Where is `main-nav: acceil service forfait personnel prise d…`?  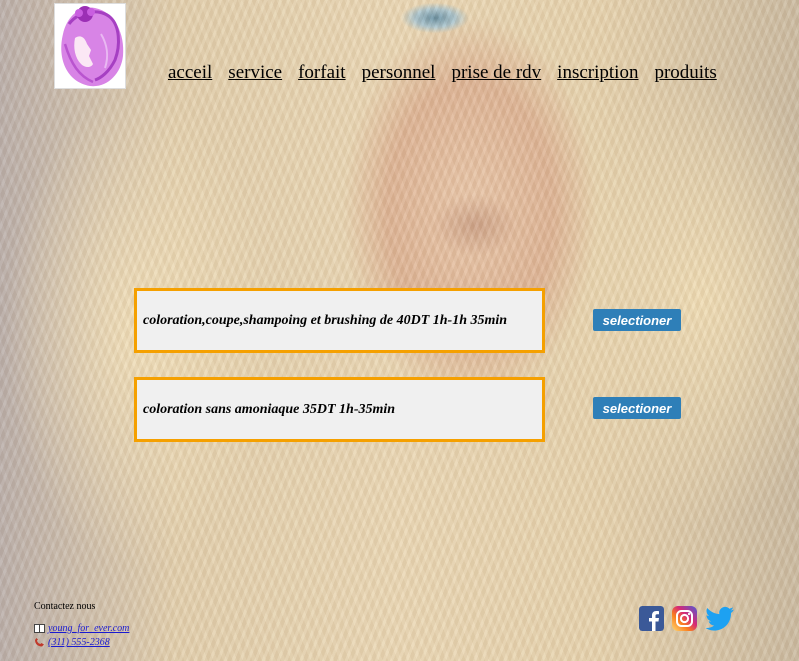 main-nav: acceil service forfait personnel prise d… is located at coordinates (442, 73).